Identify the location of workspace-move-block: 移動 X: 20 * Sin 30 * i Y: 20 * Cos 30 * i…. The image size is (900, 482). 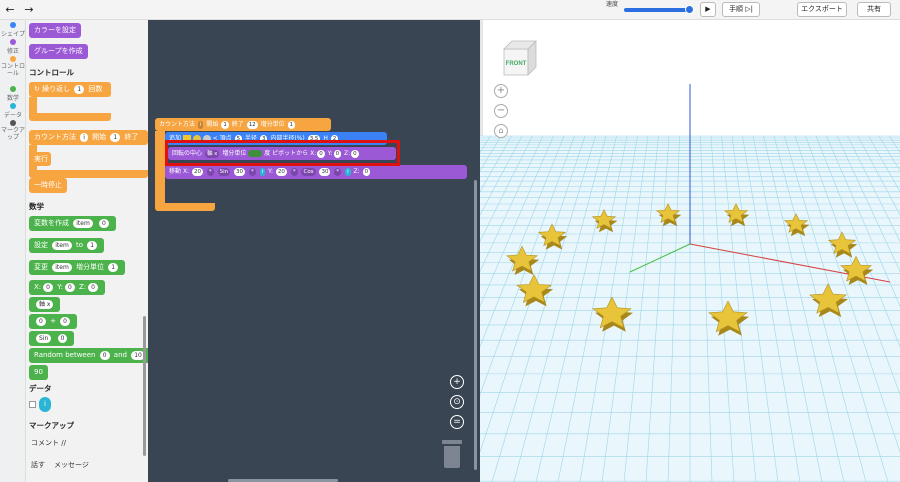
(316, 172).